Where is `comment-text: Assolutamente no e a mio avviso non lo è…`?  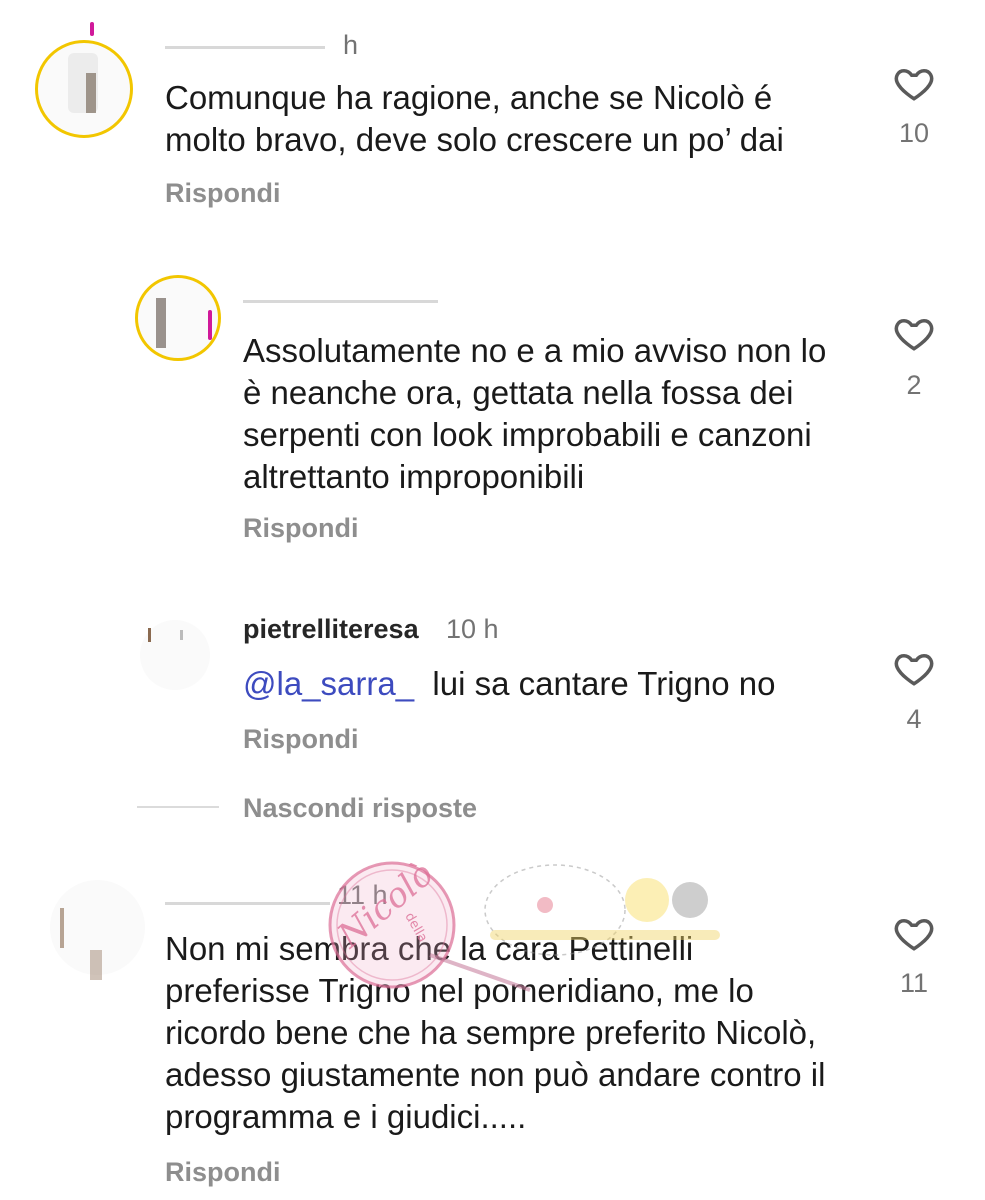
comment-text: Assolutamente no e a mio avviso non lo è… is located at coordinates (535, 413).